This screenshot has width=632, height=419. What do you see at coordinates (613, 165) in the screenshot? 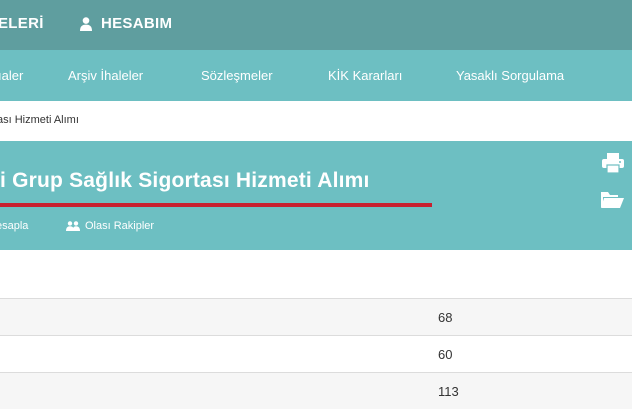
I see `print-icon` at bounding box center [613, 165].